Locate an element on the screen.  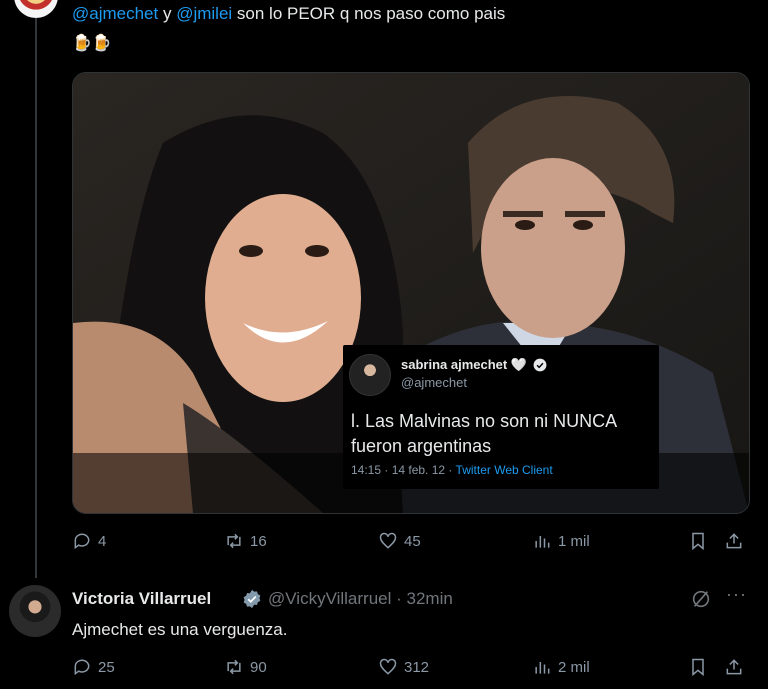
reply-action-bar: 25 90 312 2 mil is located at coordinates (412, 669).